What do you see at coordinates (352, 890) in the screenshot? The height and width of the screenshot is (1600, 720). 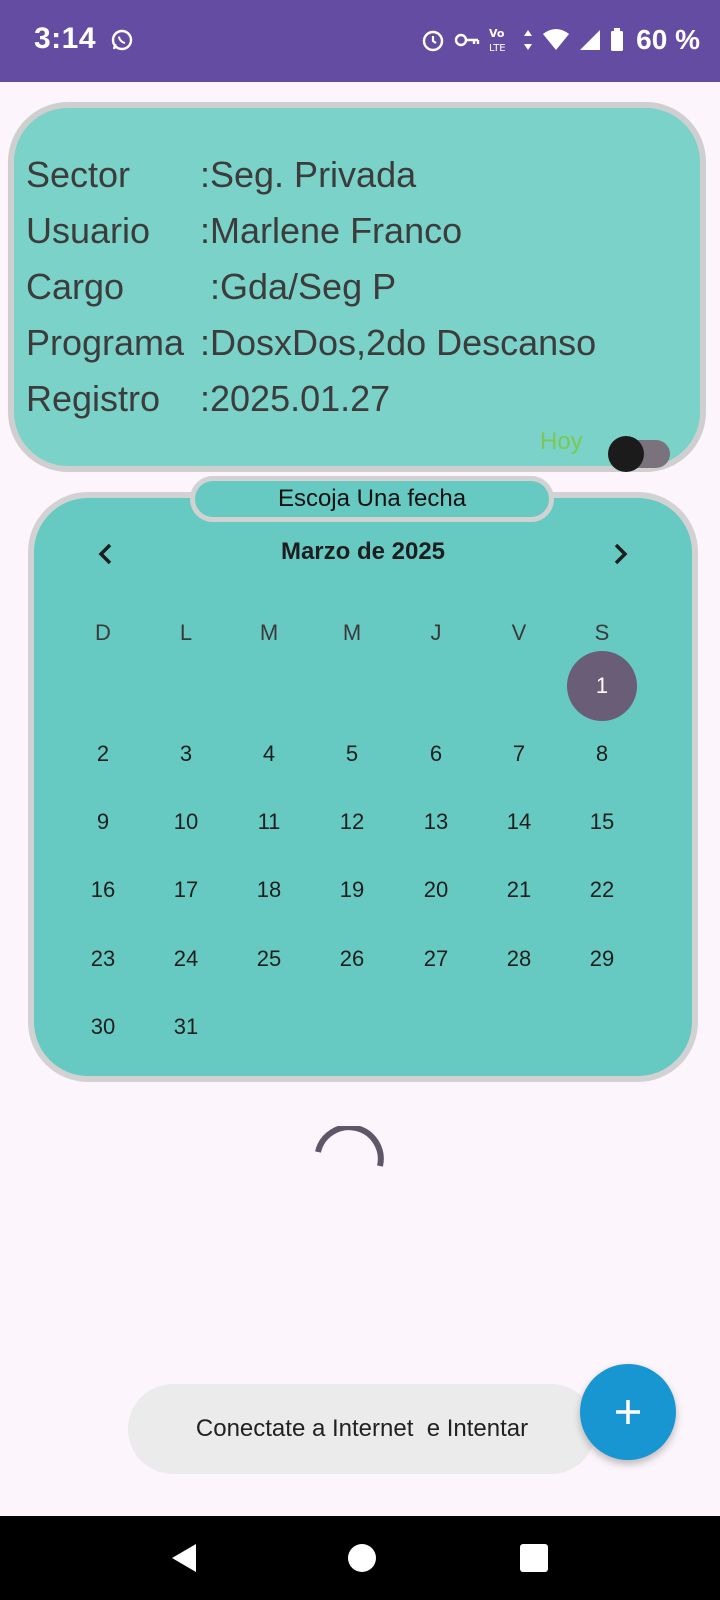 I see `calendar-day: 19` at bounding box center [352, 890].